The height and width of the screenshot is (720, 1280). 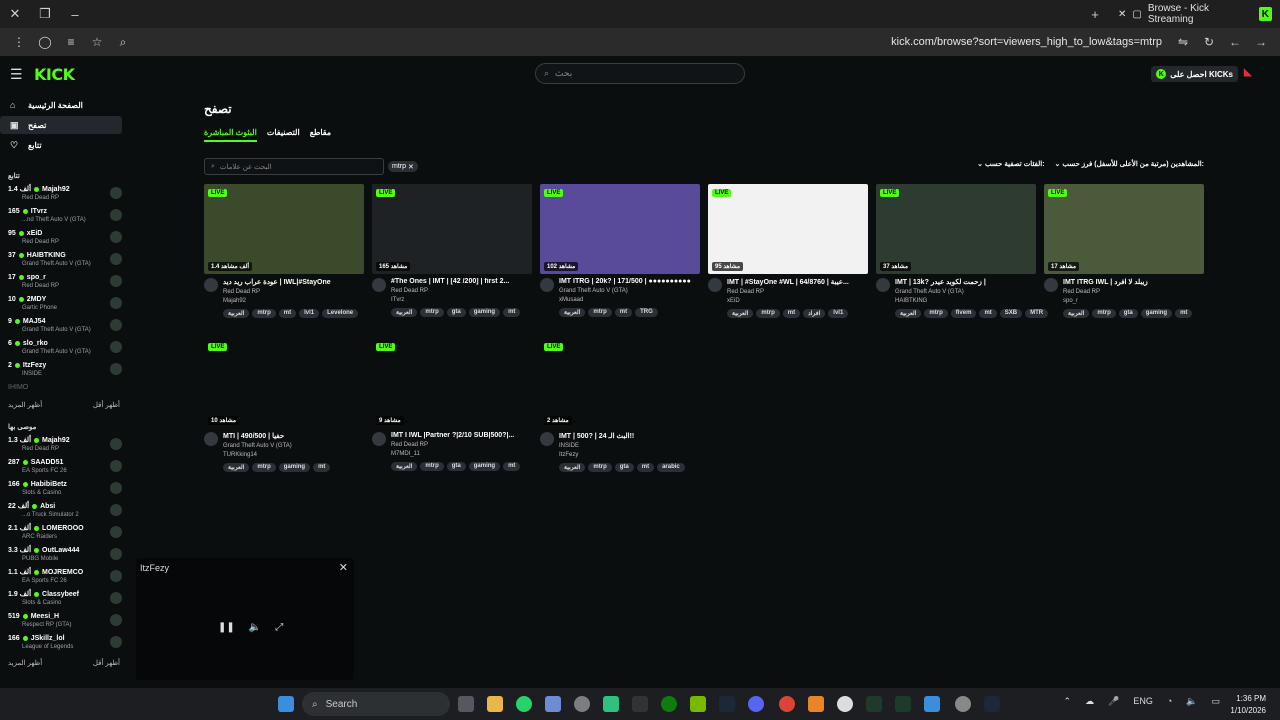 I want to click on show-less-link: أظهر أقل, so click(x=106, y=405).